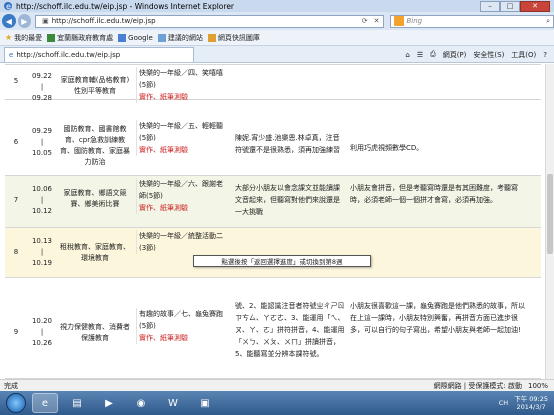 The width and height of the screenshot is (554, 415). I want to click on favorite-link-1: Google, so click(135, 37).